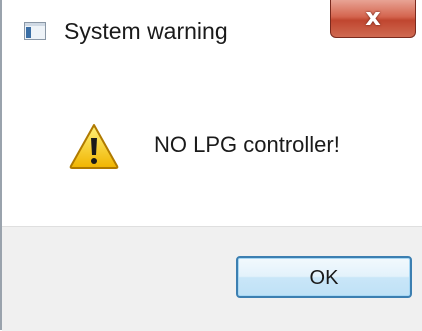 Image resolution: width=422 pixels, height=331 pixels. I want to click on warning-message: NO LPG controller!, so click(247, 144).